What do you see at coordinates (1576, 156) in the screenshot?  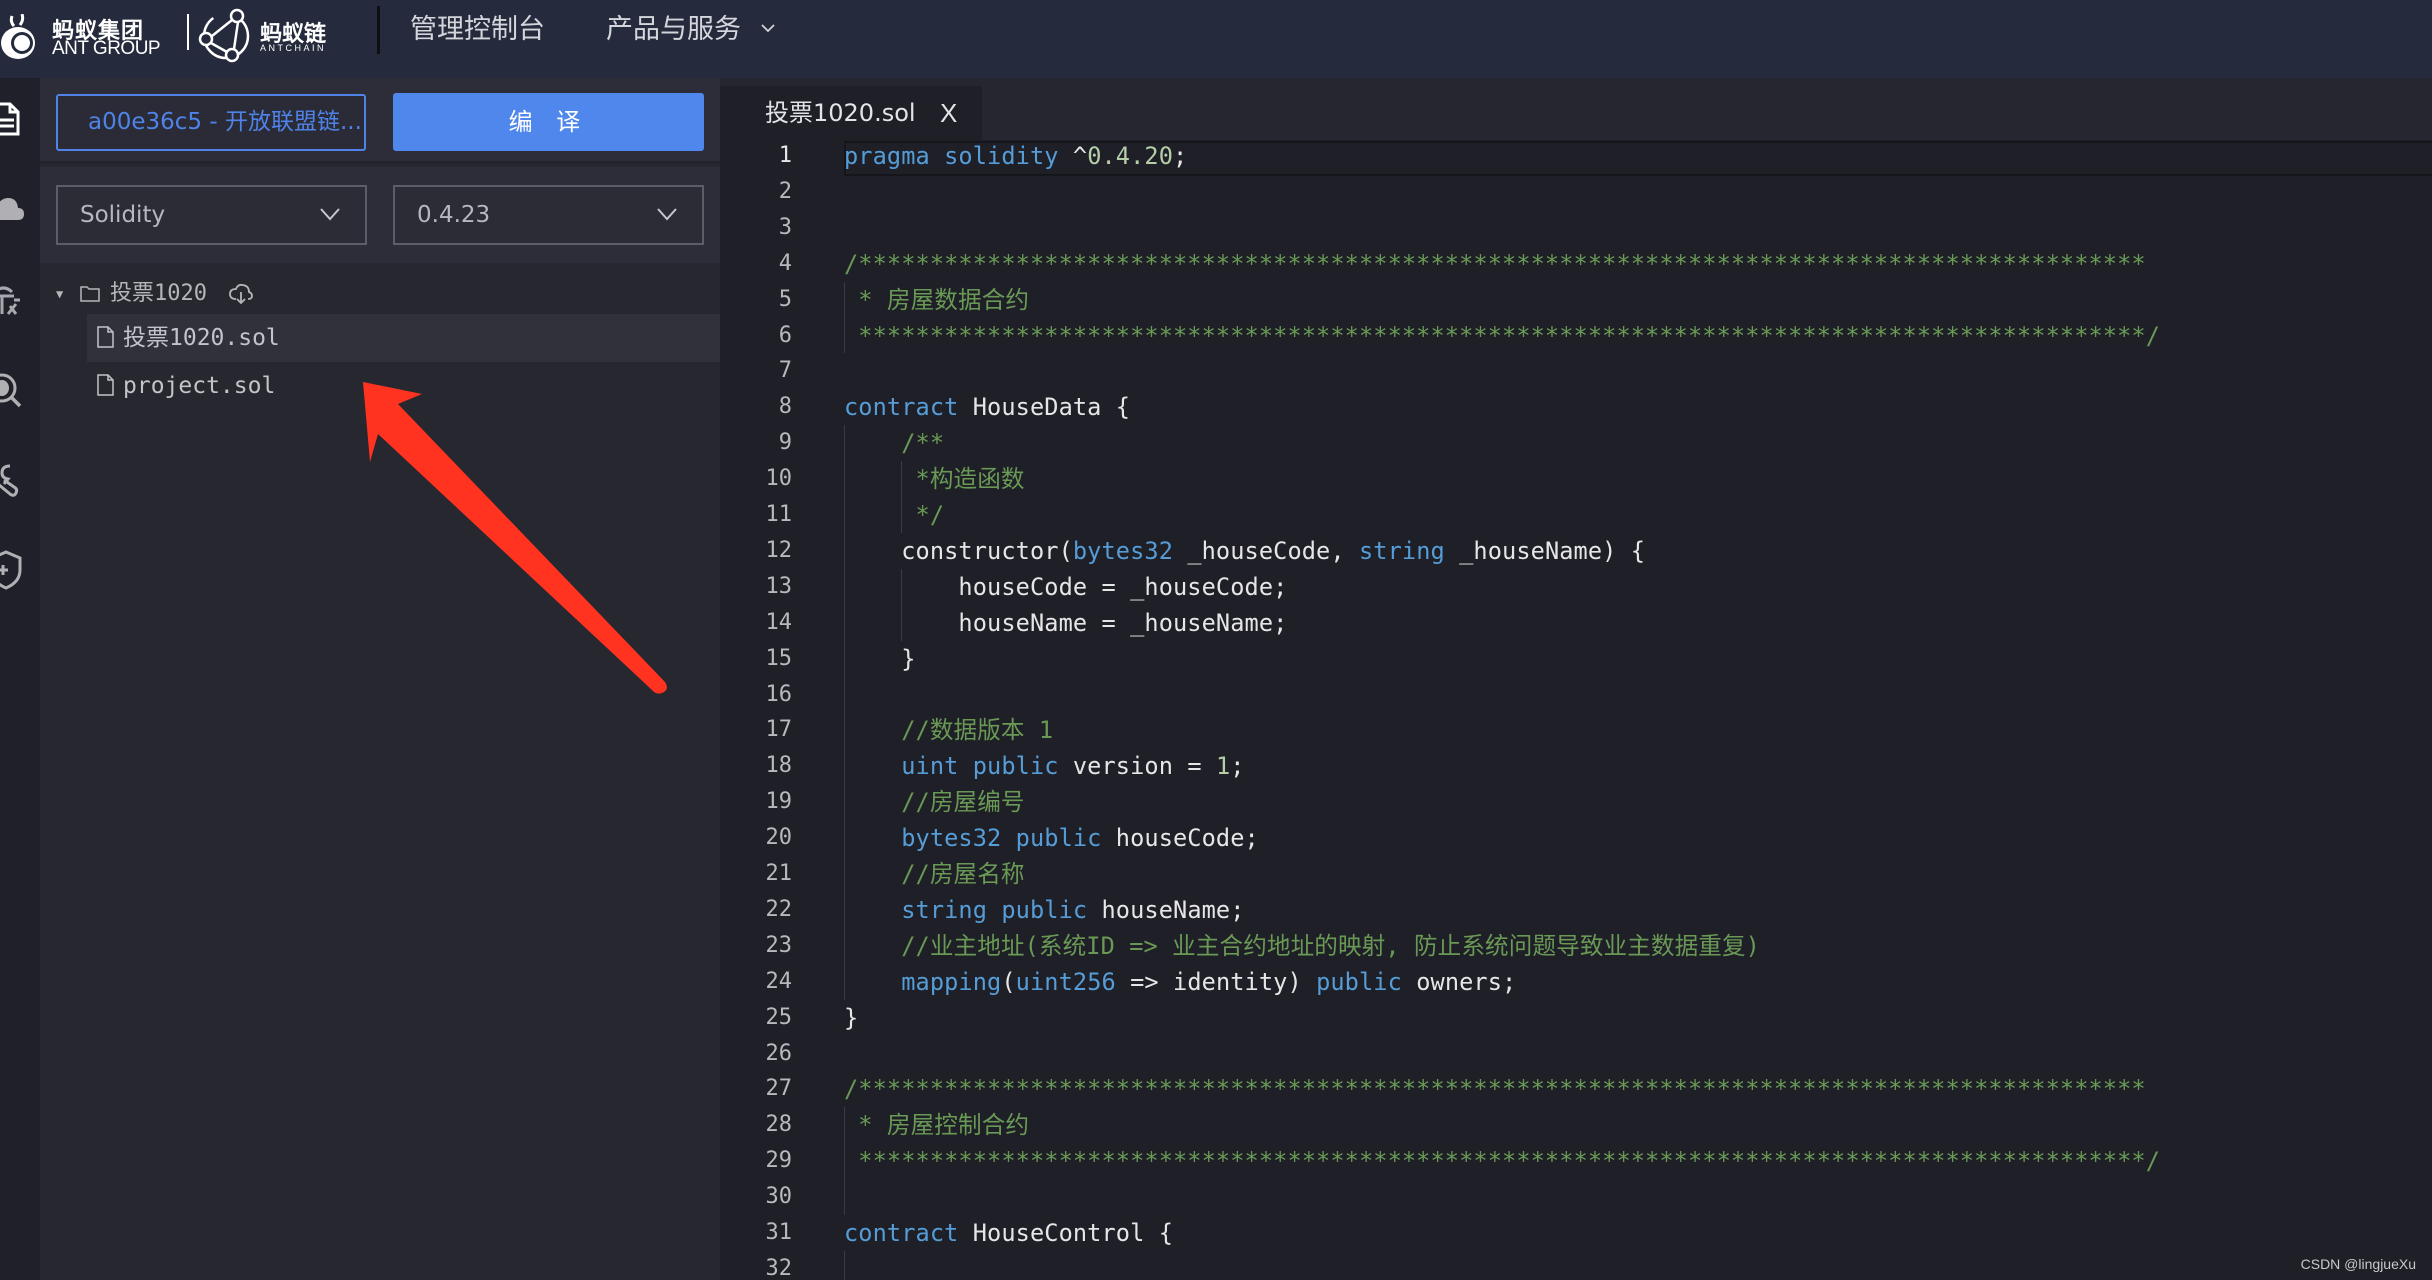 I see `code-line: 1 pragma solidity ^0.4.20;` at bounding box center [1576, 156].